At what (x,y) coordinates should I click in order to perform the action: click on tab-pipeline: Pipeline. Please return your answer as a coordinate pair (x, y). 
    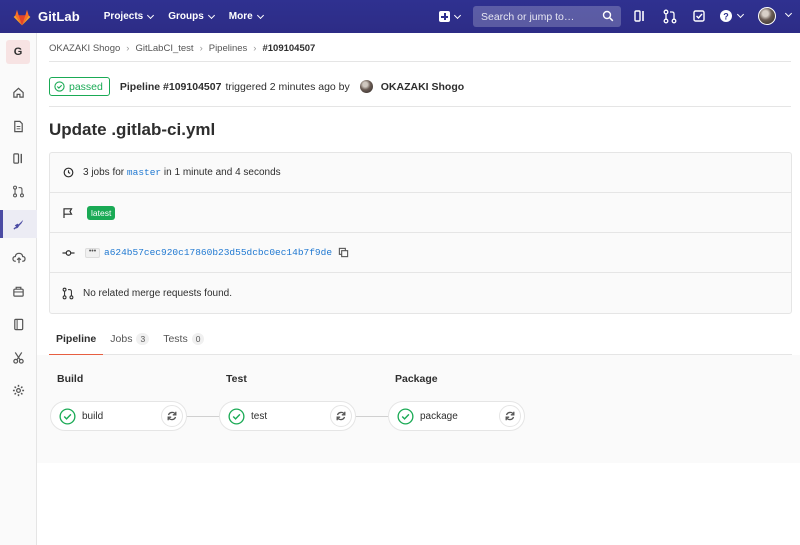
    Looking at the image, I should click on (76, 339).